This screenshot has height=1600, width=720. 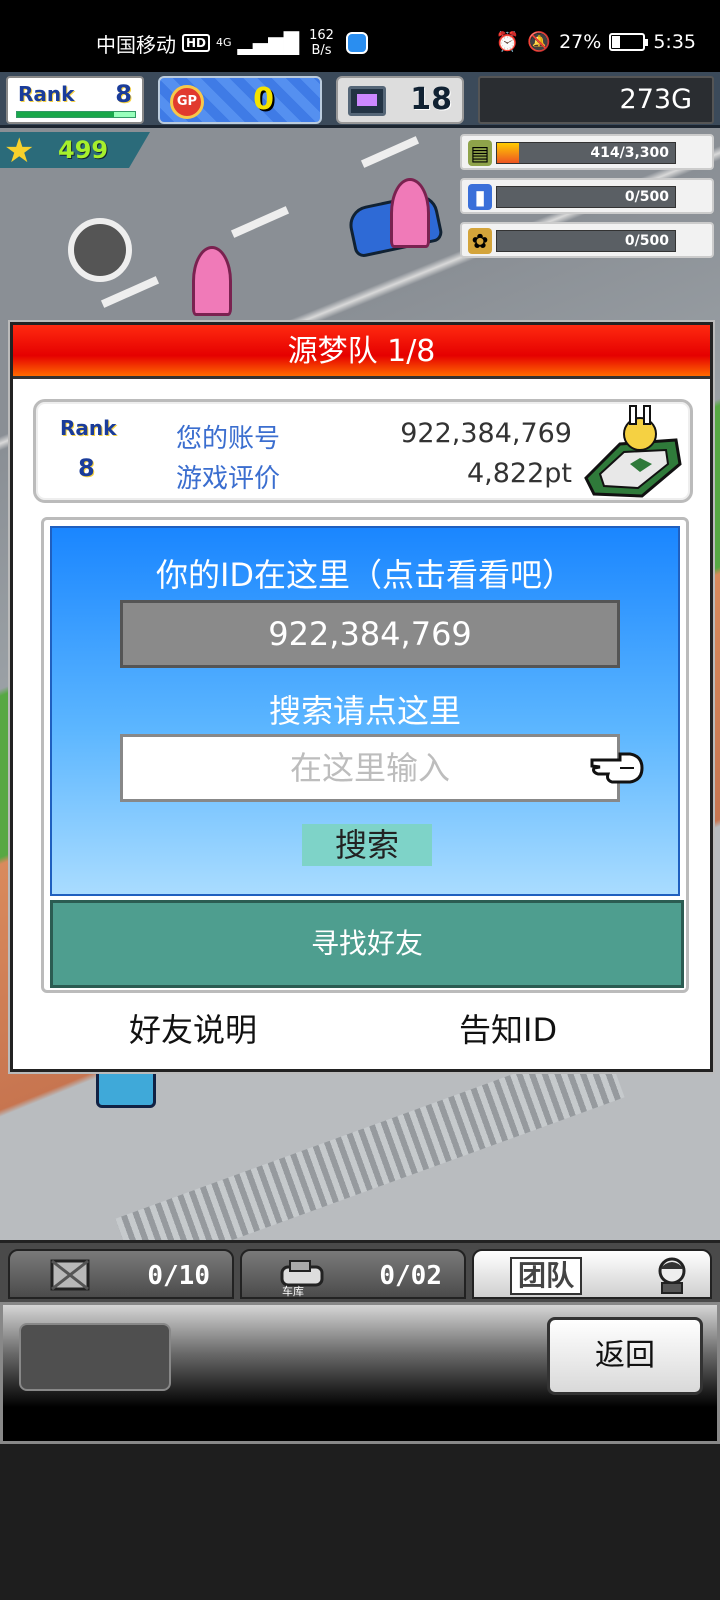 What do you see at coordinates (263, 99) in the screenshot?
I see `gp-value: 0` at bounding box center [263, 99].